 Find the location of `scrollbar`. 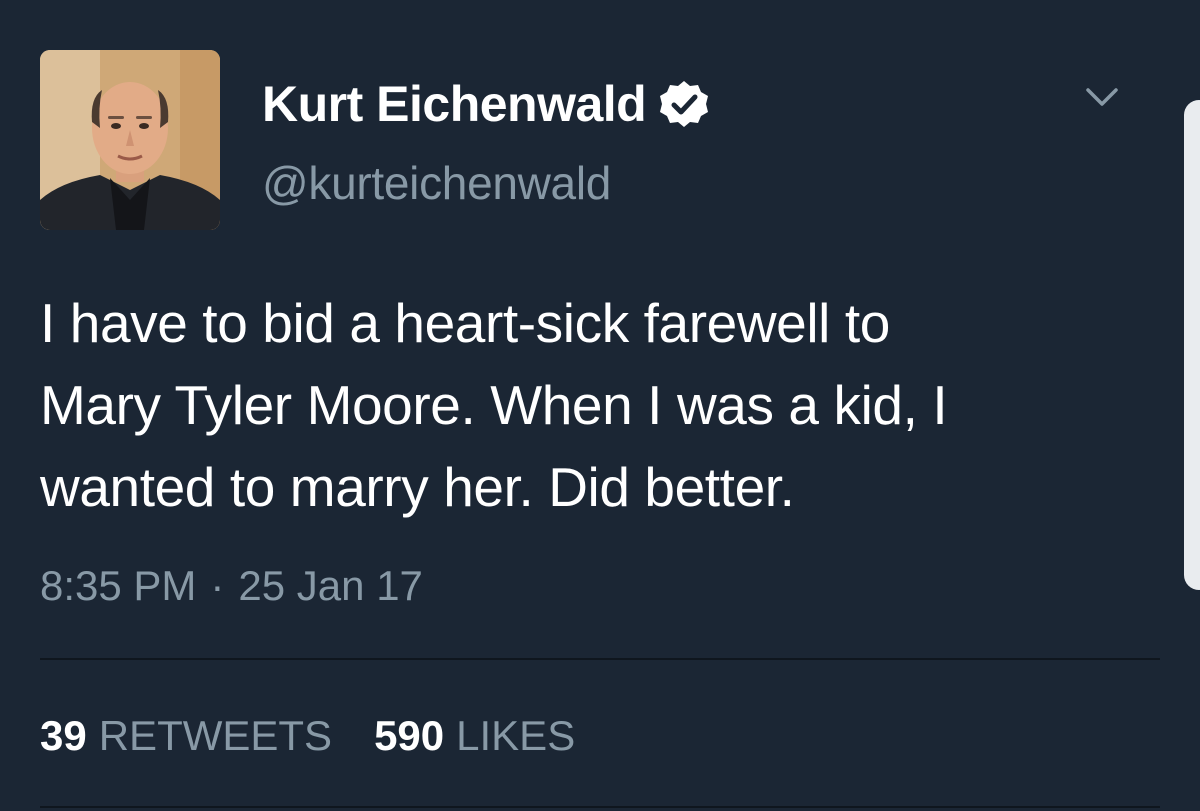

scrollbar is located at coordinates (1192, 345).